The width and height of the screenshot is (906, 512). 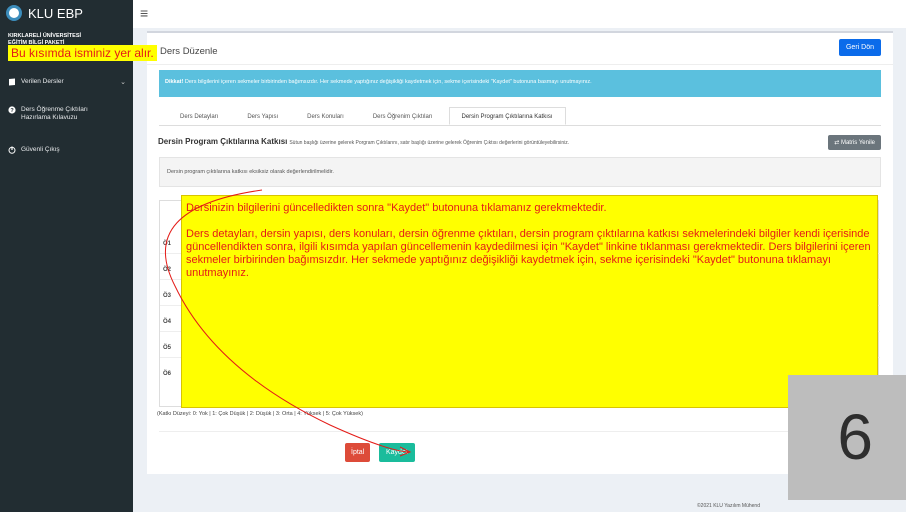 I want to click on cancel-button: İptal, so click(x=358, y=452).